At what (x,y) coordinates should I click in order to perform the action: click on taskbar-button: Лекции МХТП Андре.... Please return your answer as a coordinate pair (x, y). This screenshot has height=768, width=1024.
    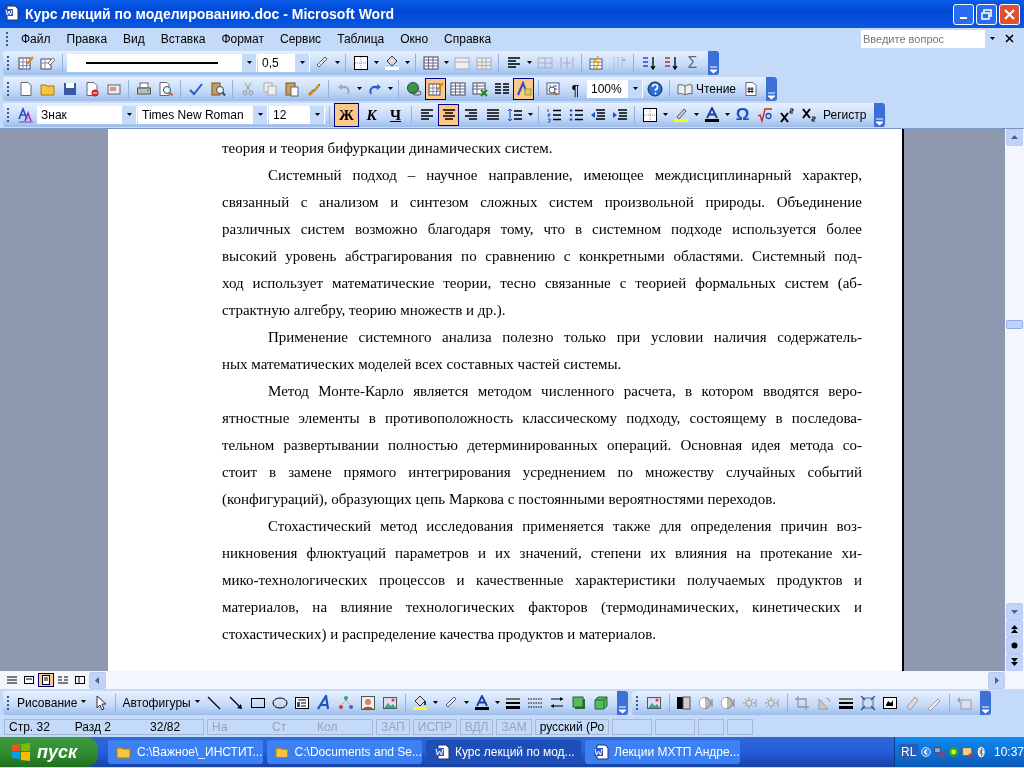
    Looking at the image, I should click on (662, 752).